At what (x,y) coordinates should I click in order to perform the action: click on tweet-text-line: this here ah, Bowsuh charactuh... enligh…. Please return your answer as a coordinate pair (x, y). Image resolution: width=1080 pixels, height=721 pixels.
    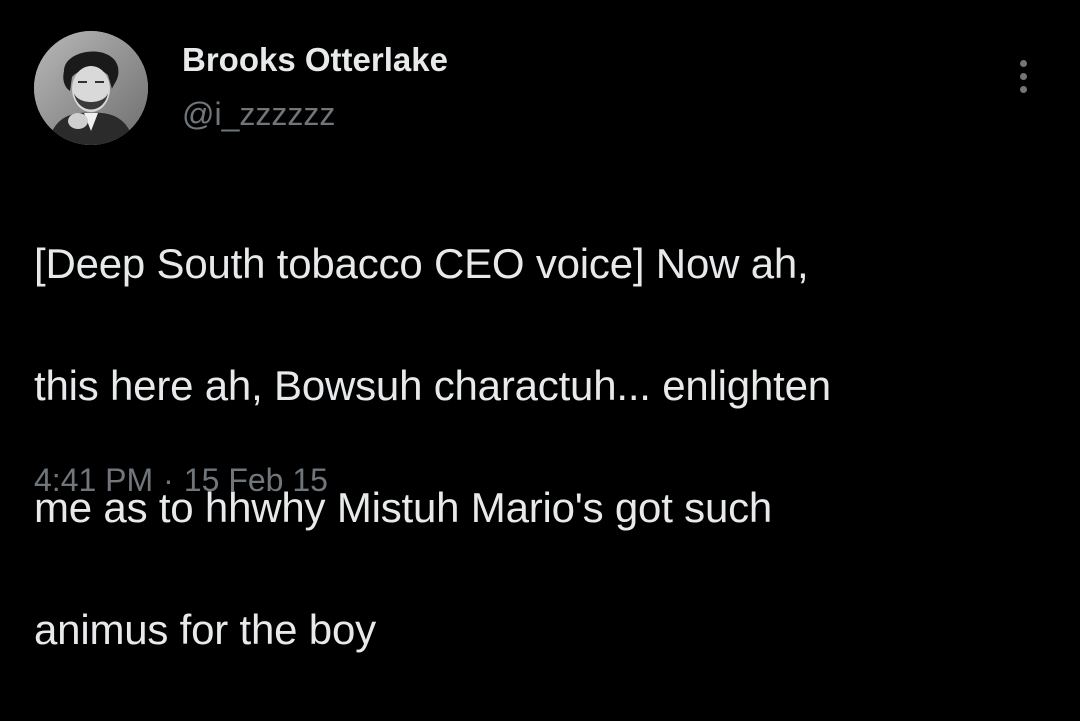
    Looking at the image, I should click on (432, 385).